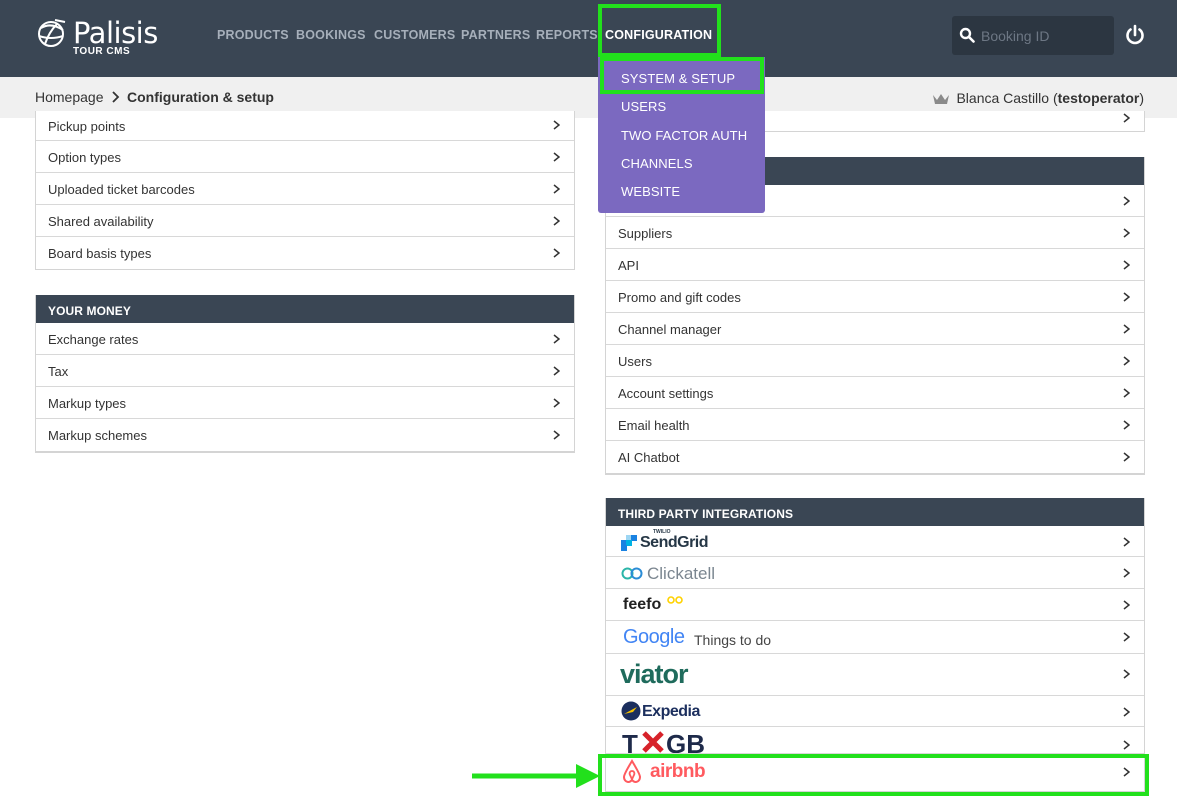  What do you see at coordinates (941, 99) in the screenshot?
I see `crown-icon` at bounding box center [941, 99].